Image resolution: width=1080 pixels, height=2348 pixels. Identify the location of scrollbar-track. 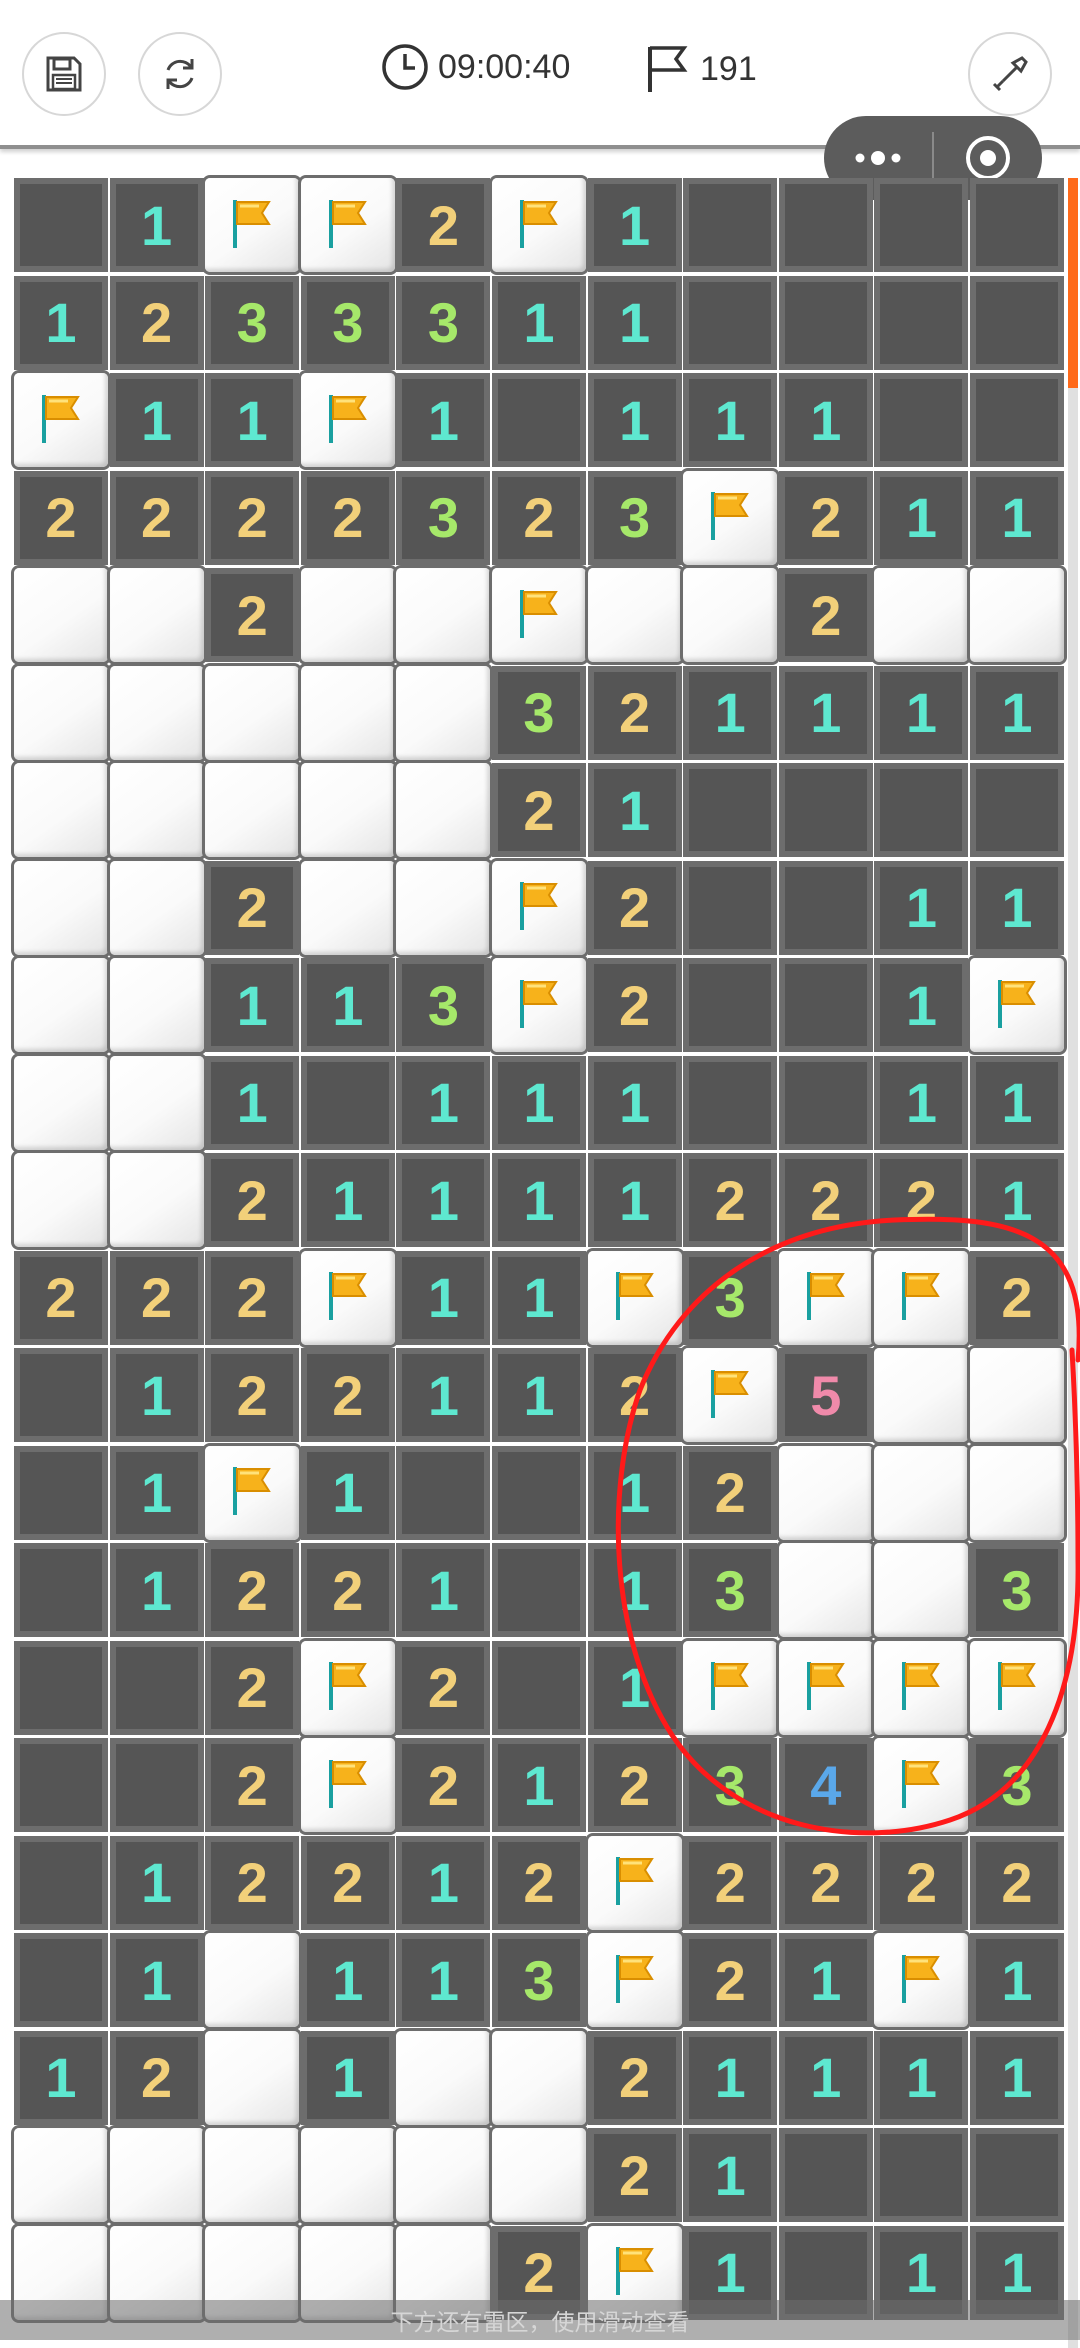
(1073, 1263).